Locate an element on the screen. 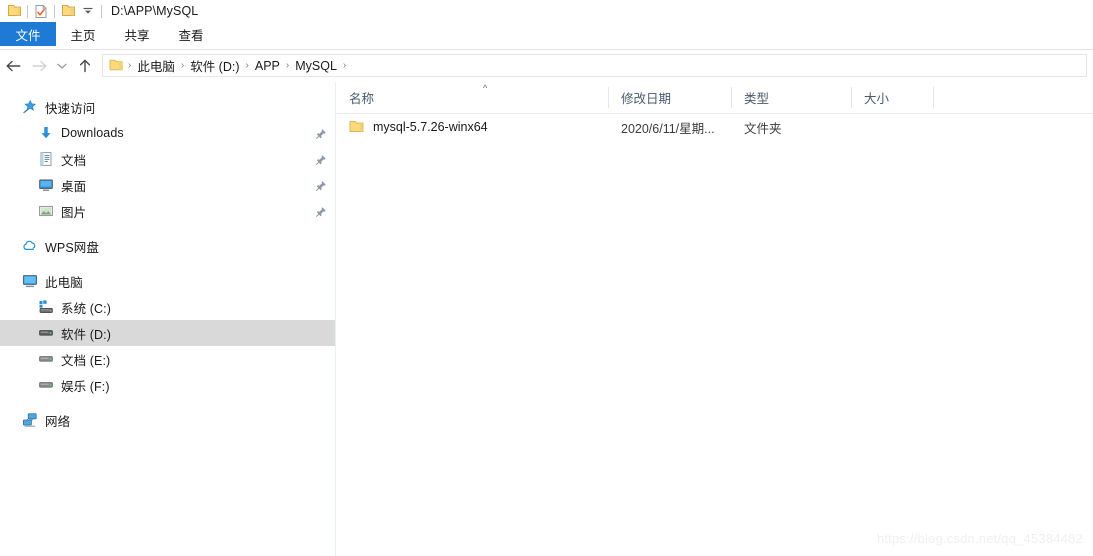  sidebar-item-drive-e: 文档 (E:) is located at coordinates (167, 359).